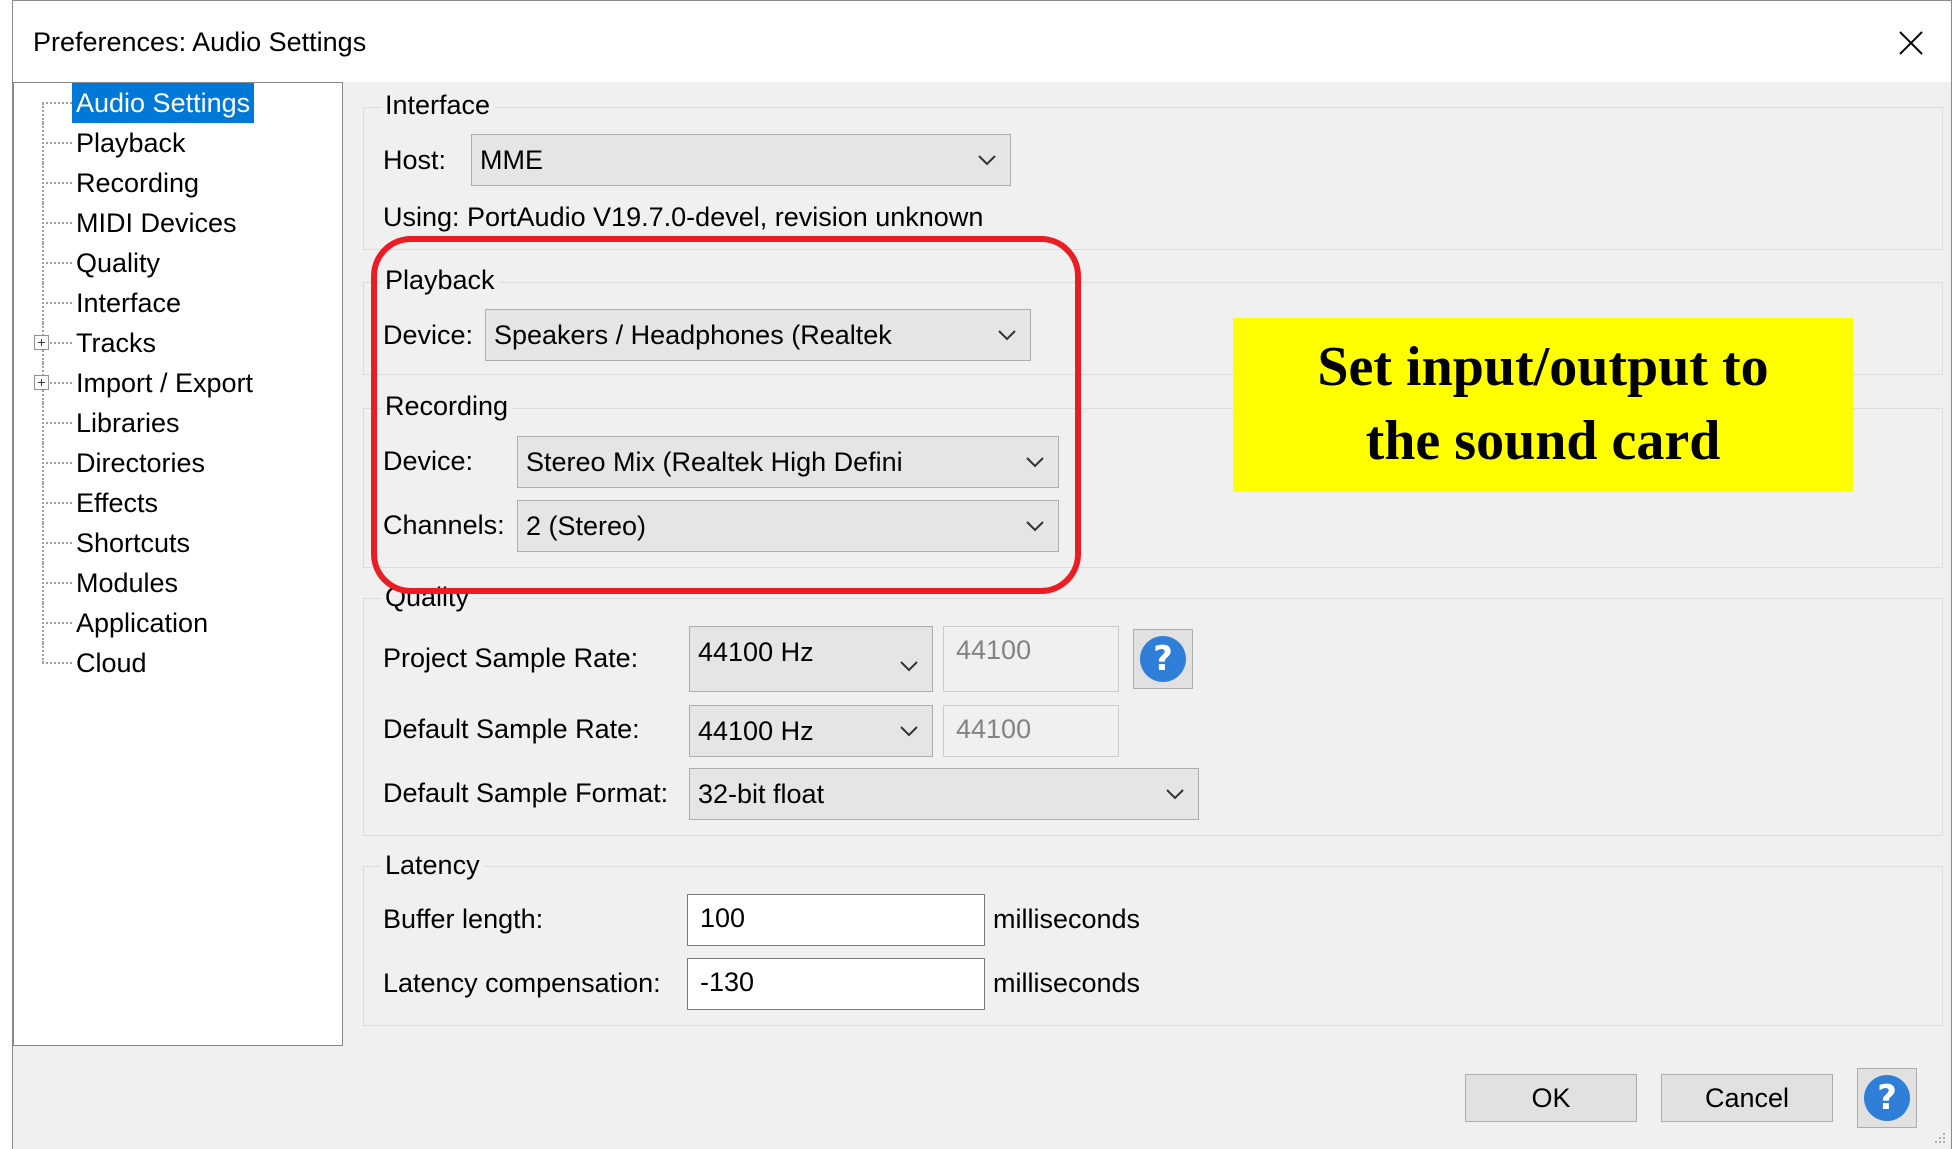 This screenshot has height=1149, width=1956. What do you see at coordinates (127, 583) in the screenshot?
I see `tree-item-label: Modules` at bounding box center [127, 583].